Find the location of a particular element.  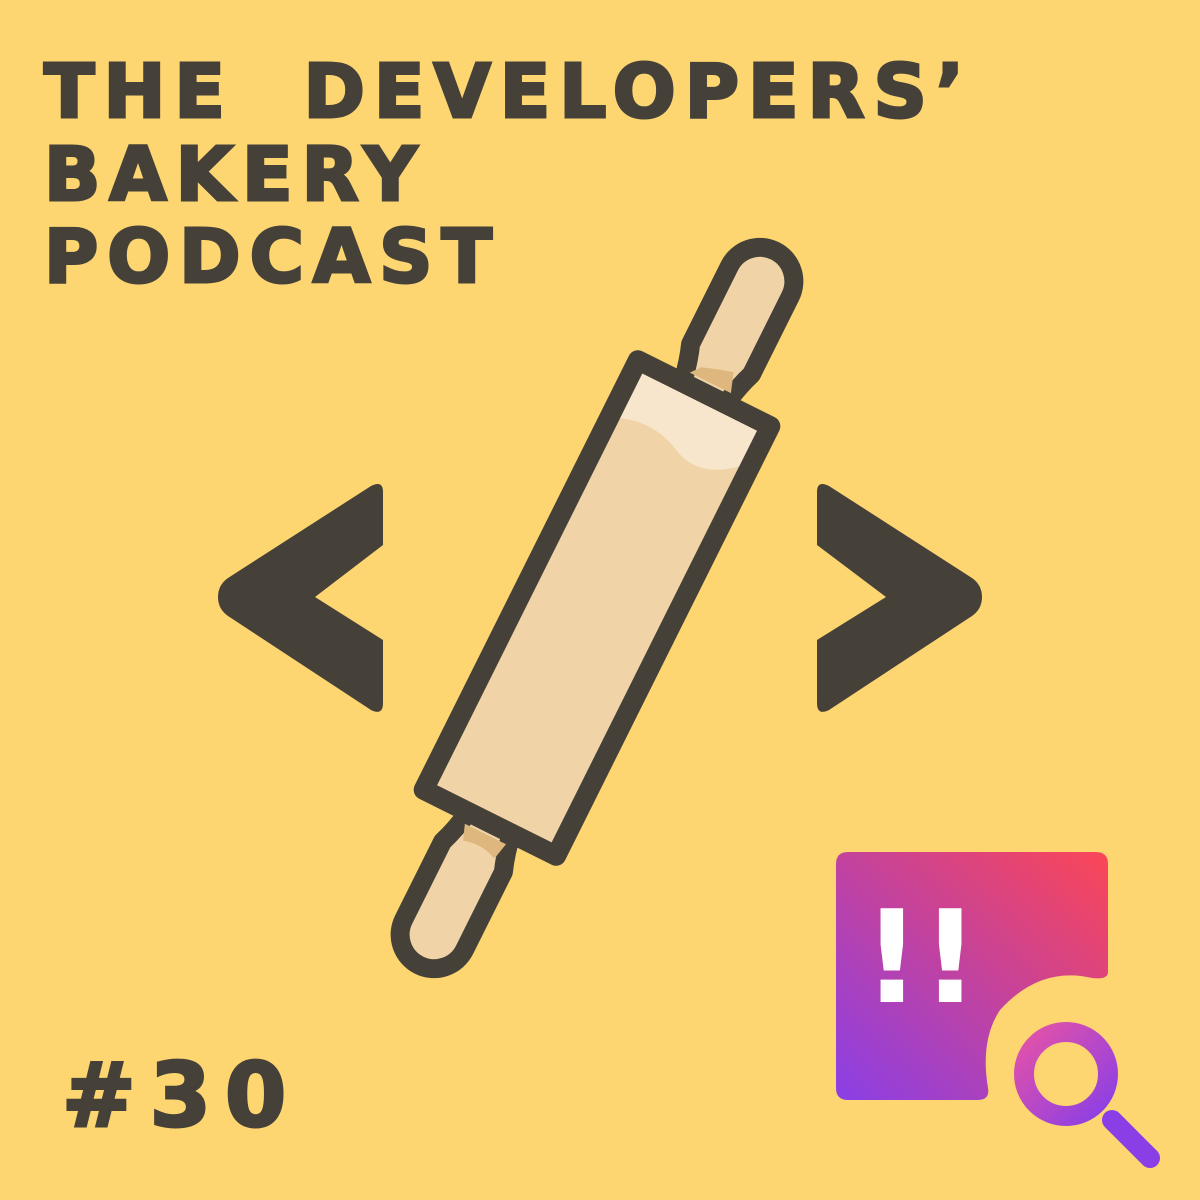

search-icon is located at coordinates (1087, 1095).